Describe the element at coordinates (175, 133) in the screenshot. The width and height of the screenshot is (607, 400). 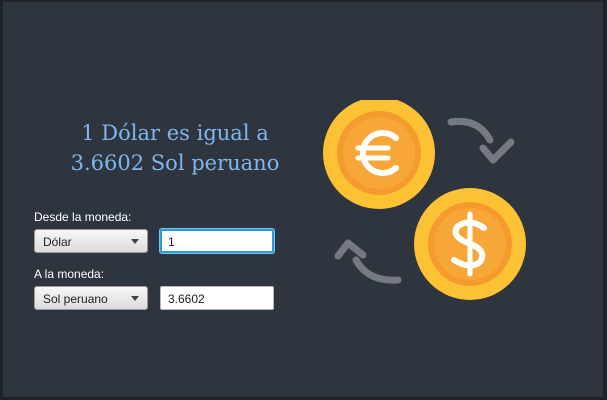
I see `result-line-1: 1 Dólar es igual a` at that location.